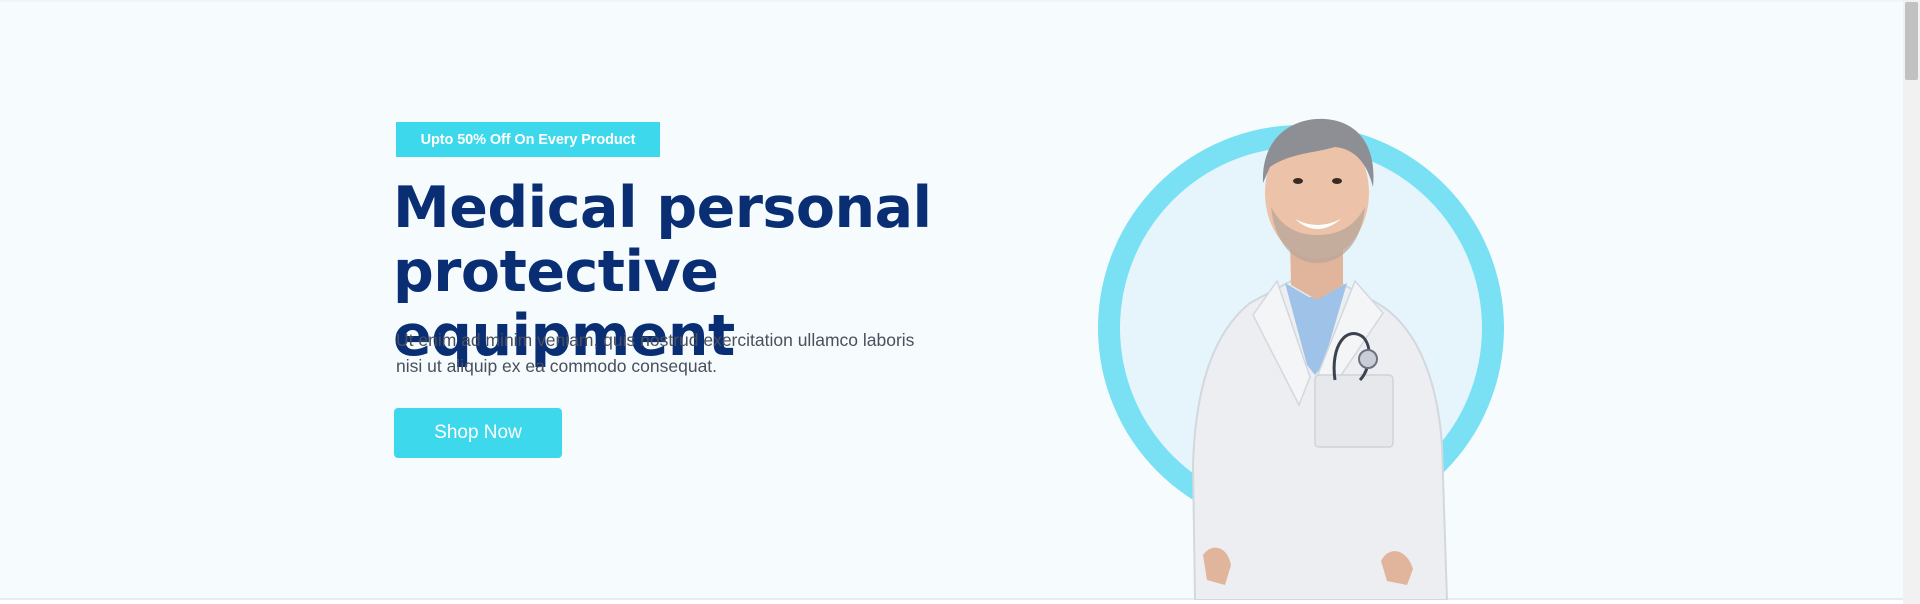  Describe the element at coordinates (478, 433) in the screenshot. I see `shop-now-button: Shop Now` at that location.